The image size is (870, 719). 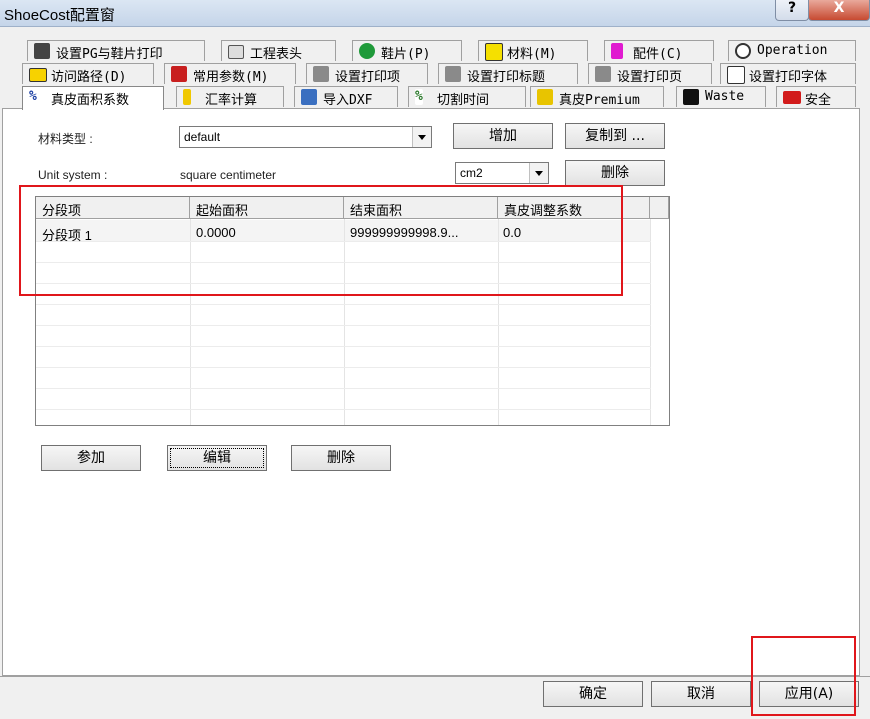 What do you see at coordinates (650, 77) in the screenshot?
I see `tab-label: 设置打印页` at bounding box center [650, 77].